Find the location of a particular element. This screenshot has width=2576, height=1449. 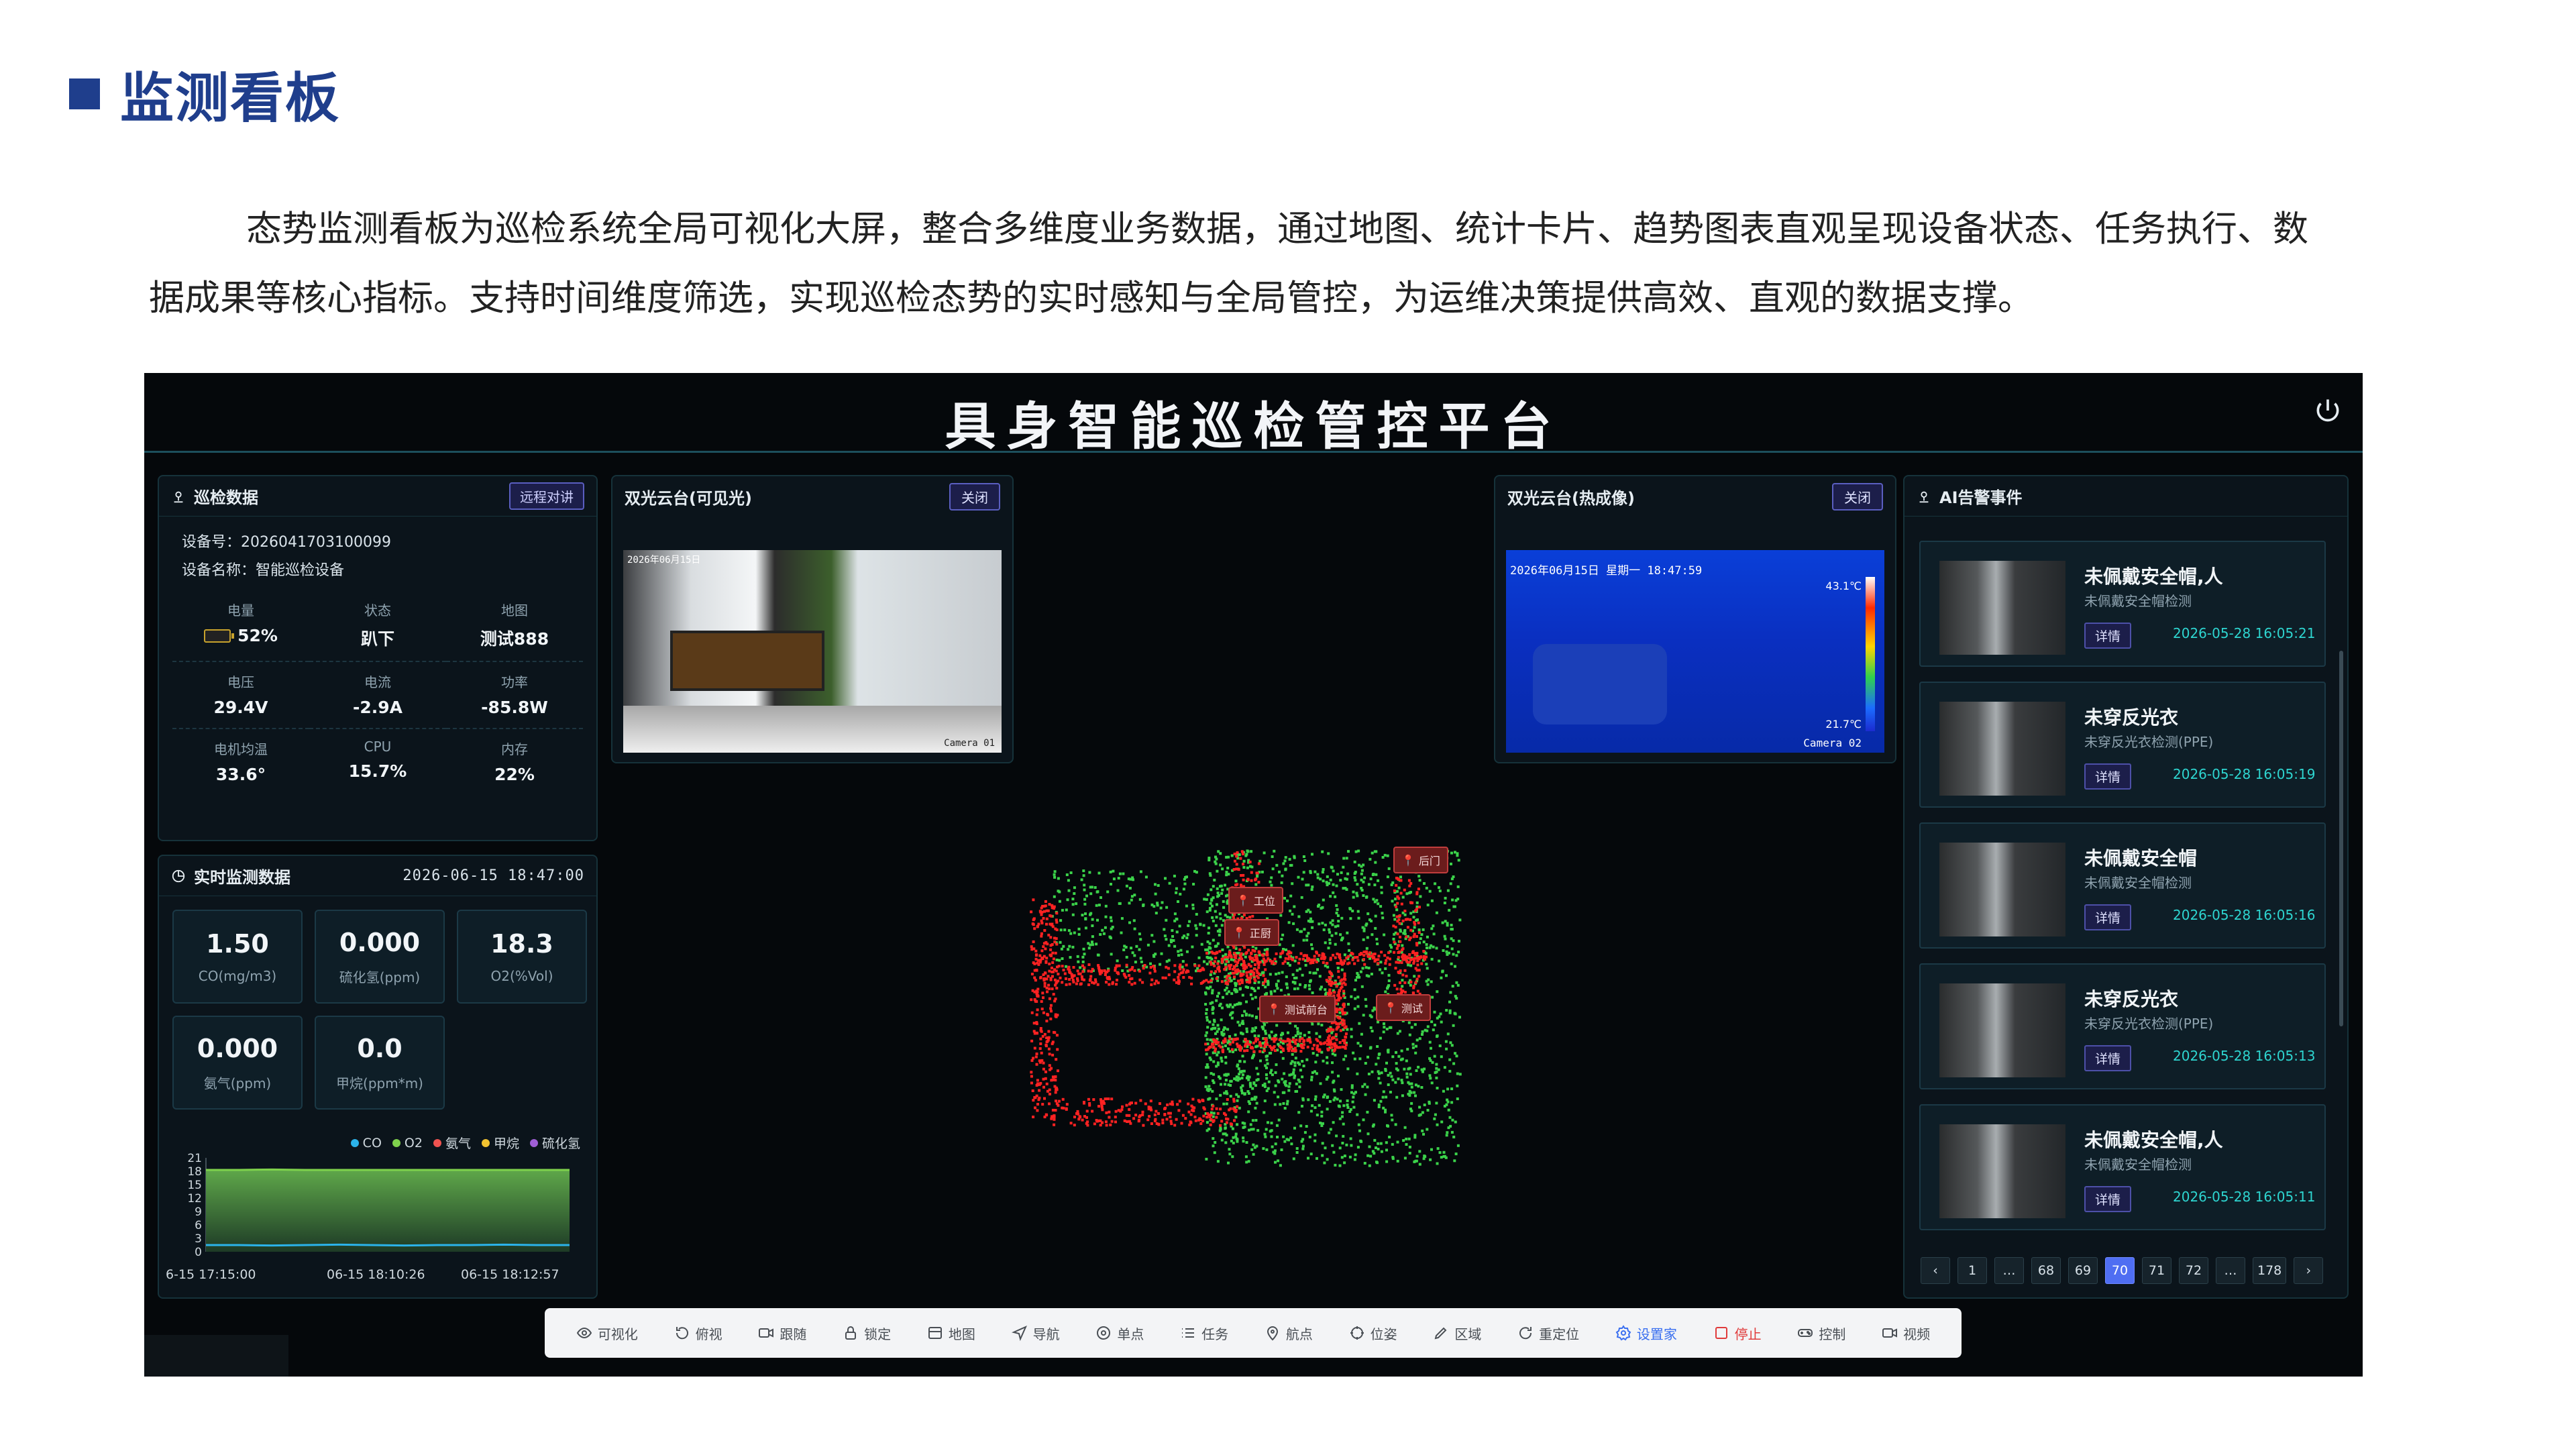

toolbar-label: 跟随 is located at coordinates (793, 1334).